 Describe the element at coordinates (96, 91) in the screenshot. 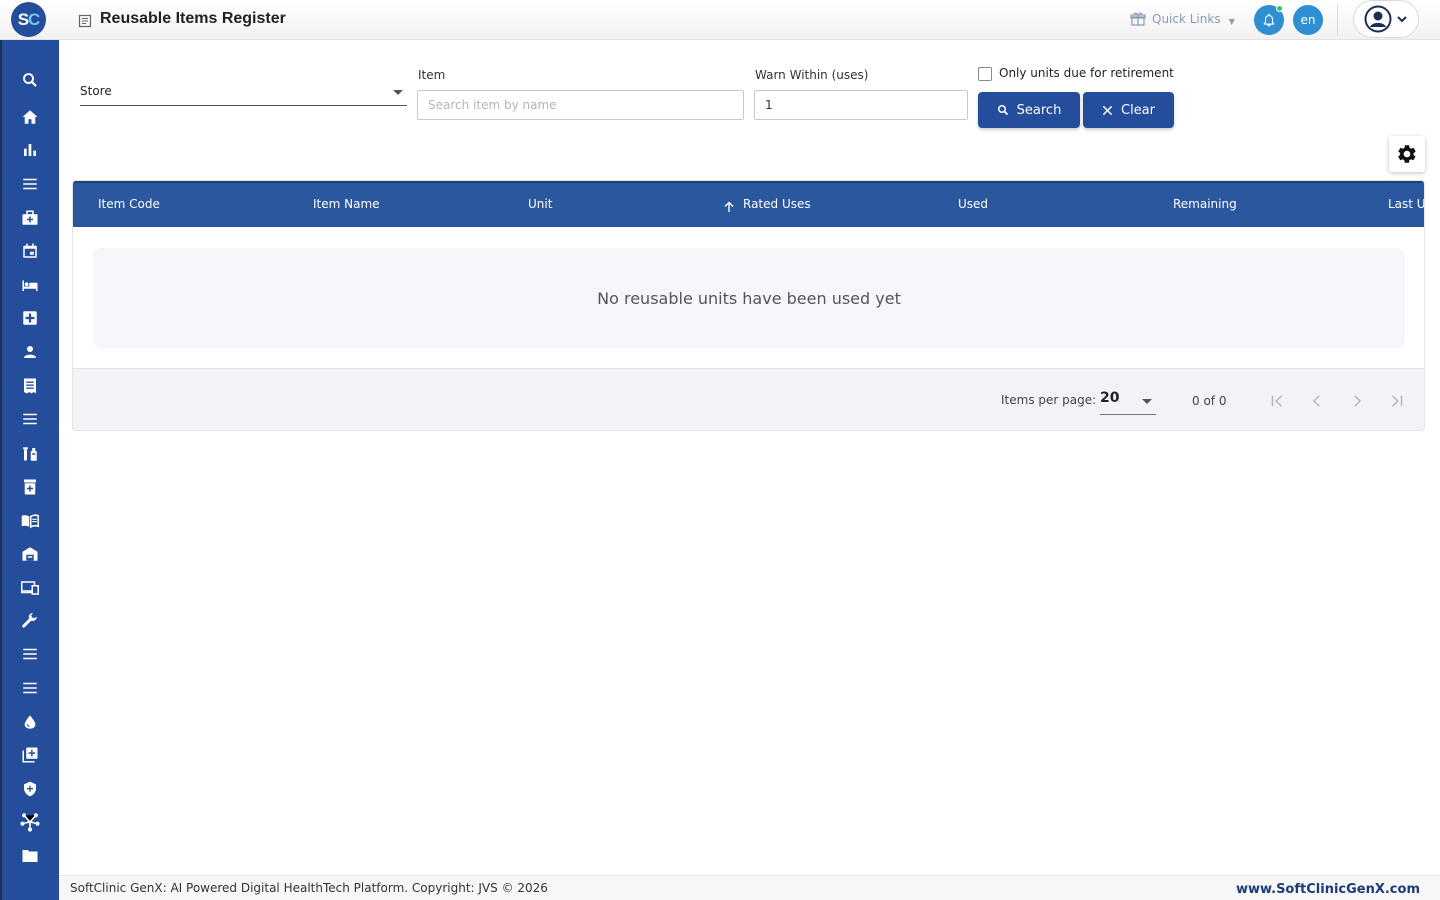

I see `store-label: Store` at that location.